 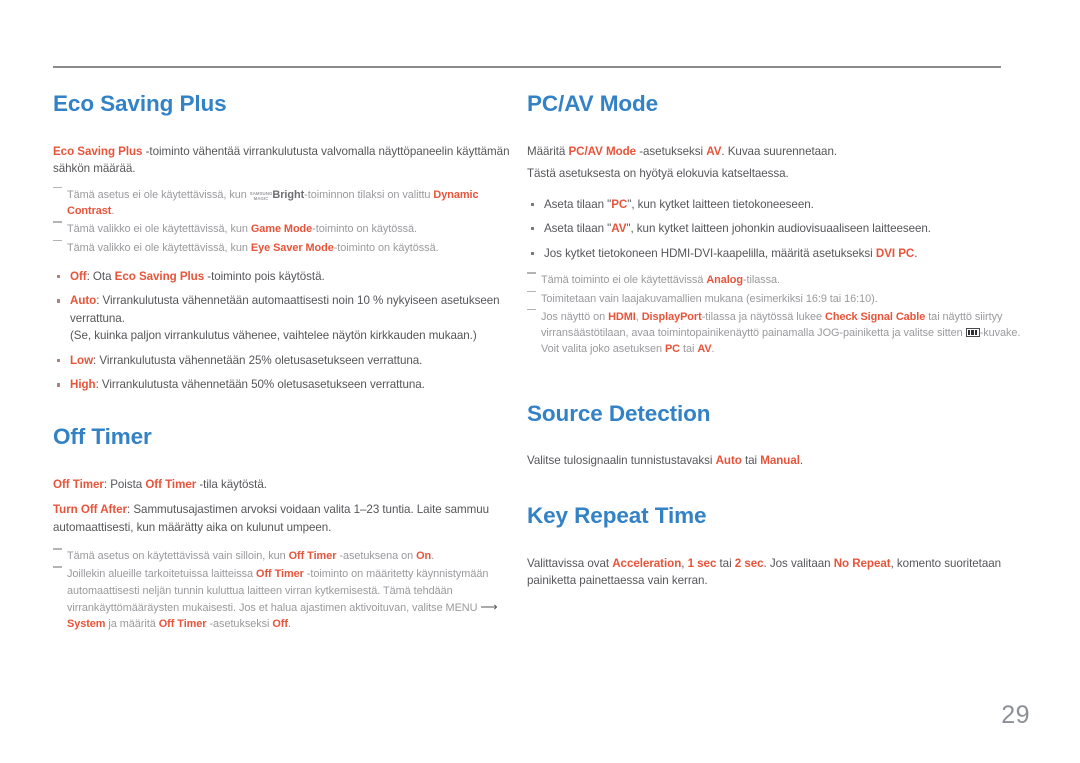 I want to click on option-label-auto: Auto, so click(x=83, y=301).